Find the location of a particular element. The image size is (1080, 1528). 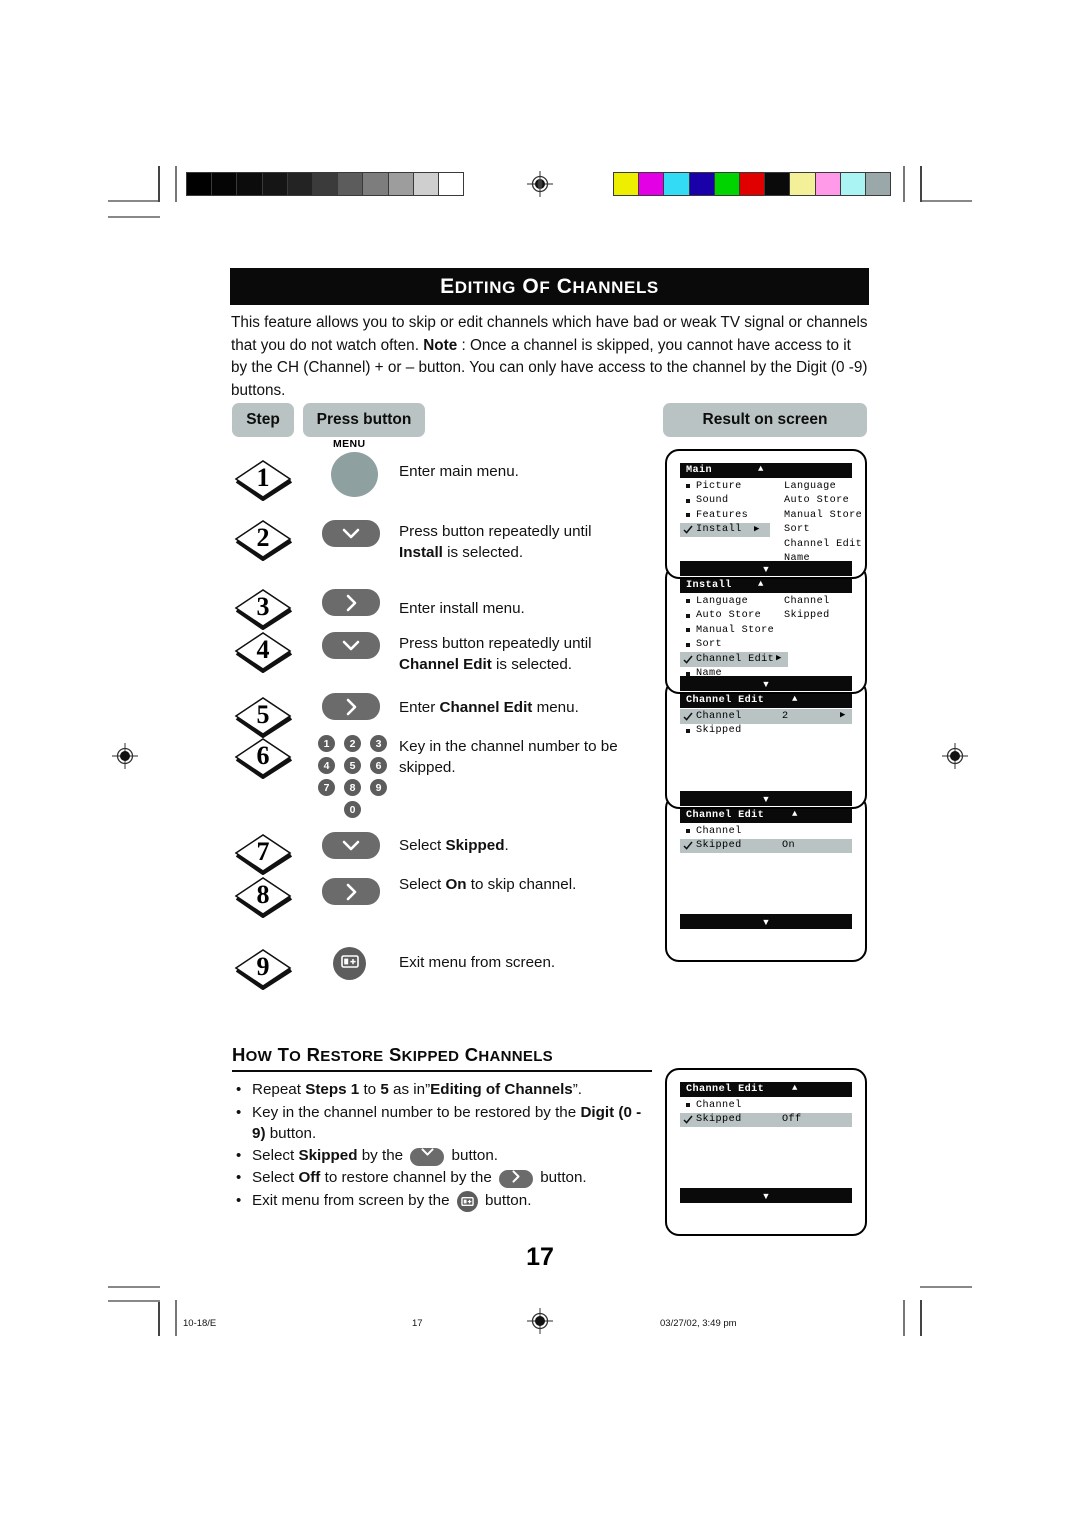

scroll-down-arrow-icon: ▼ is located at coordinates (766, 1195).